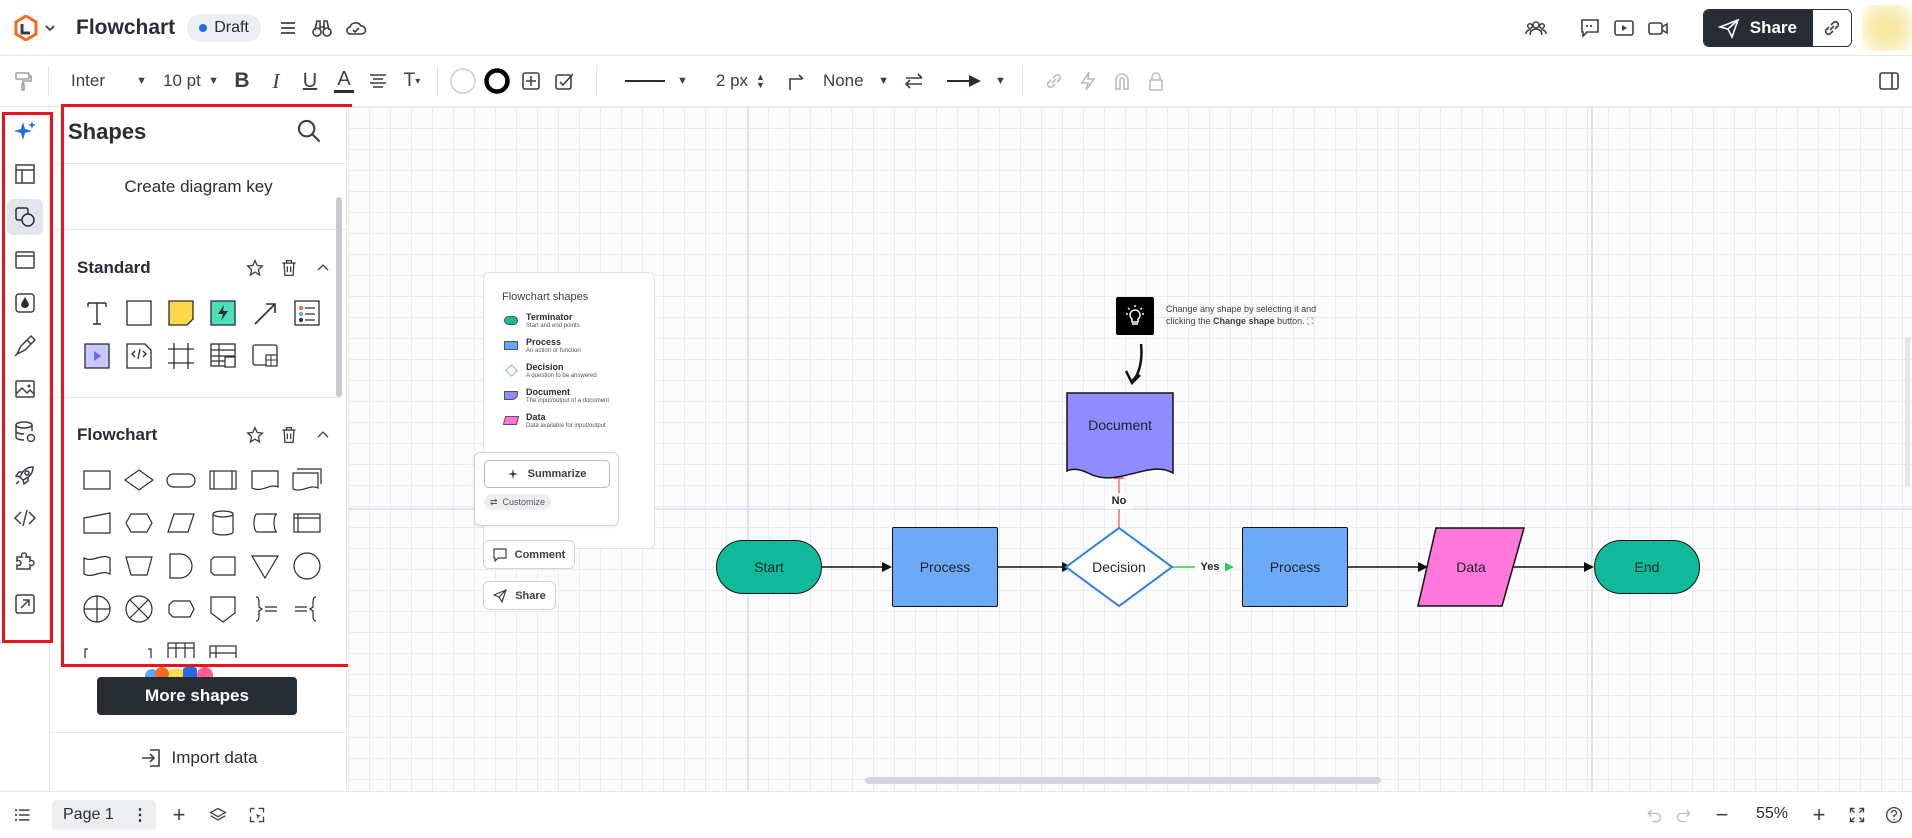 Image resolution: width=1912 pixels, height=838 pixels. I want to click on connector-shape, so click(307, 565).